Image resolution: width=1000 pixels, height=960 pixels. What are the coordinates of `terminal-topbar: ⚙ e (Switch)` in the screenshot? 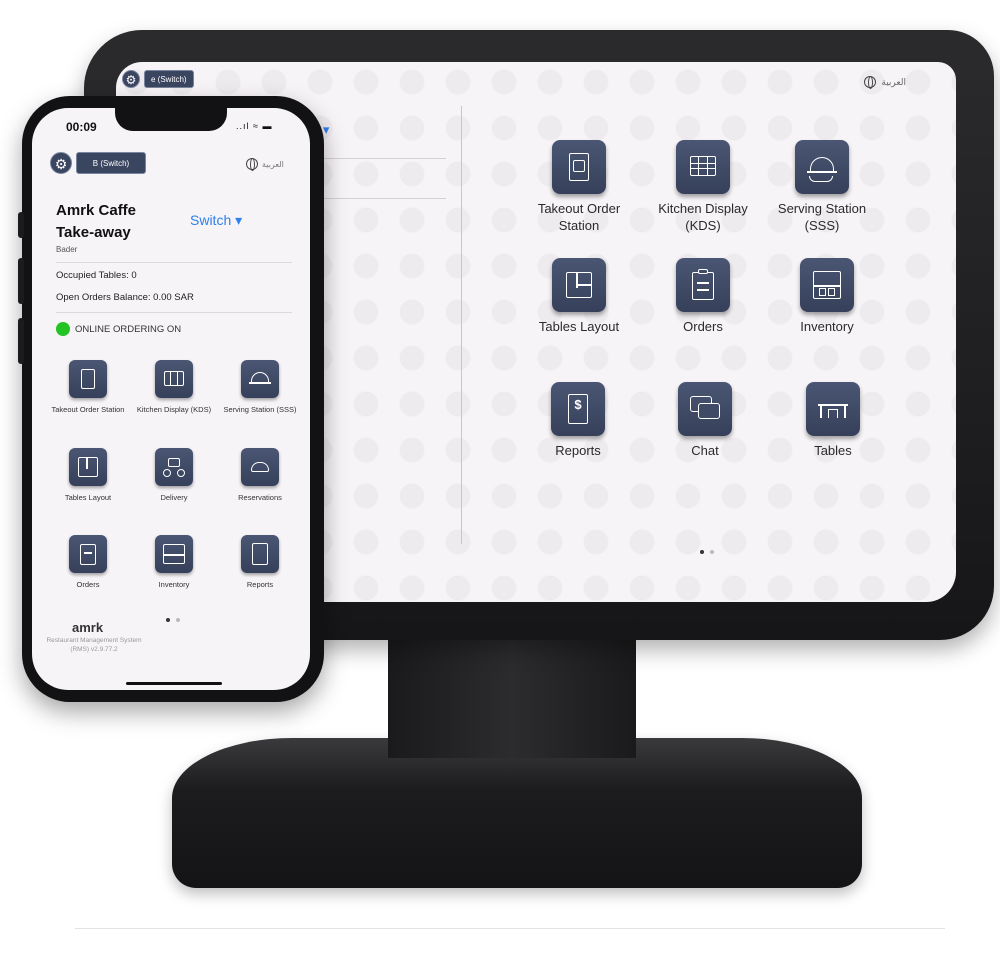 It's located at (158, 79).